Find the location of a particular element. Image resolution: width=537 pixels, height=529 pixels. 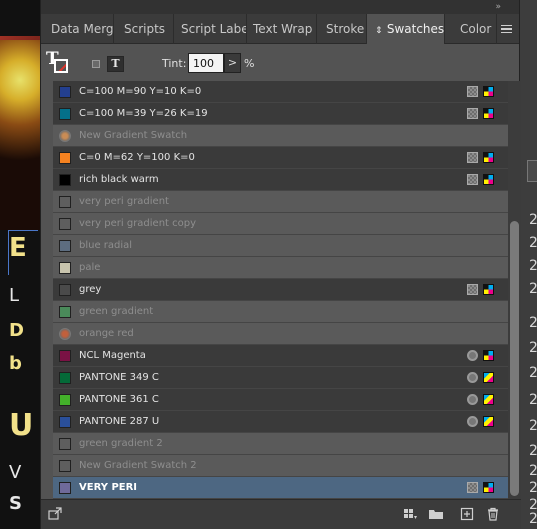

document-letter: b is located at coordinates (15, 363).